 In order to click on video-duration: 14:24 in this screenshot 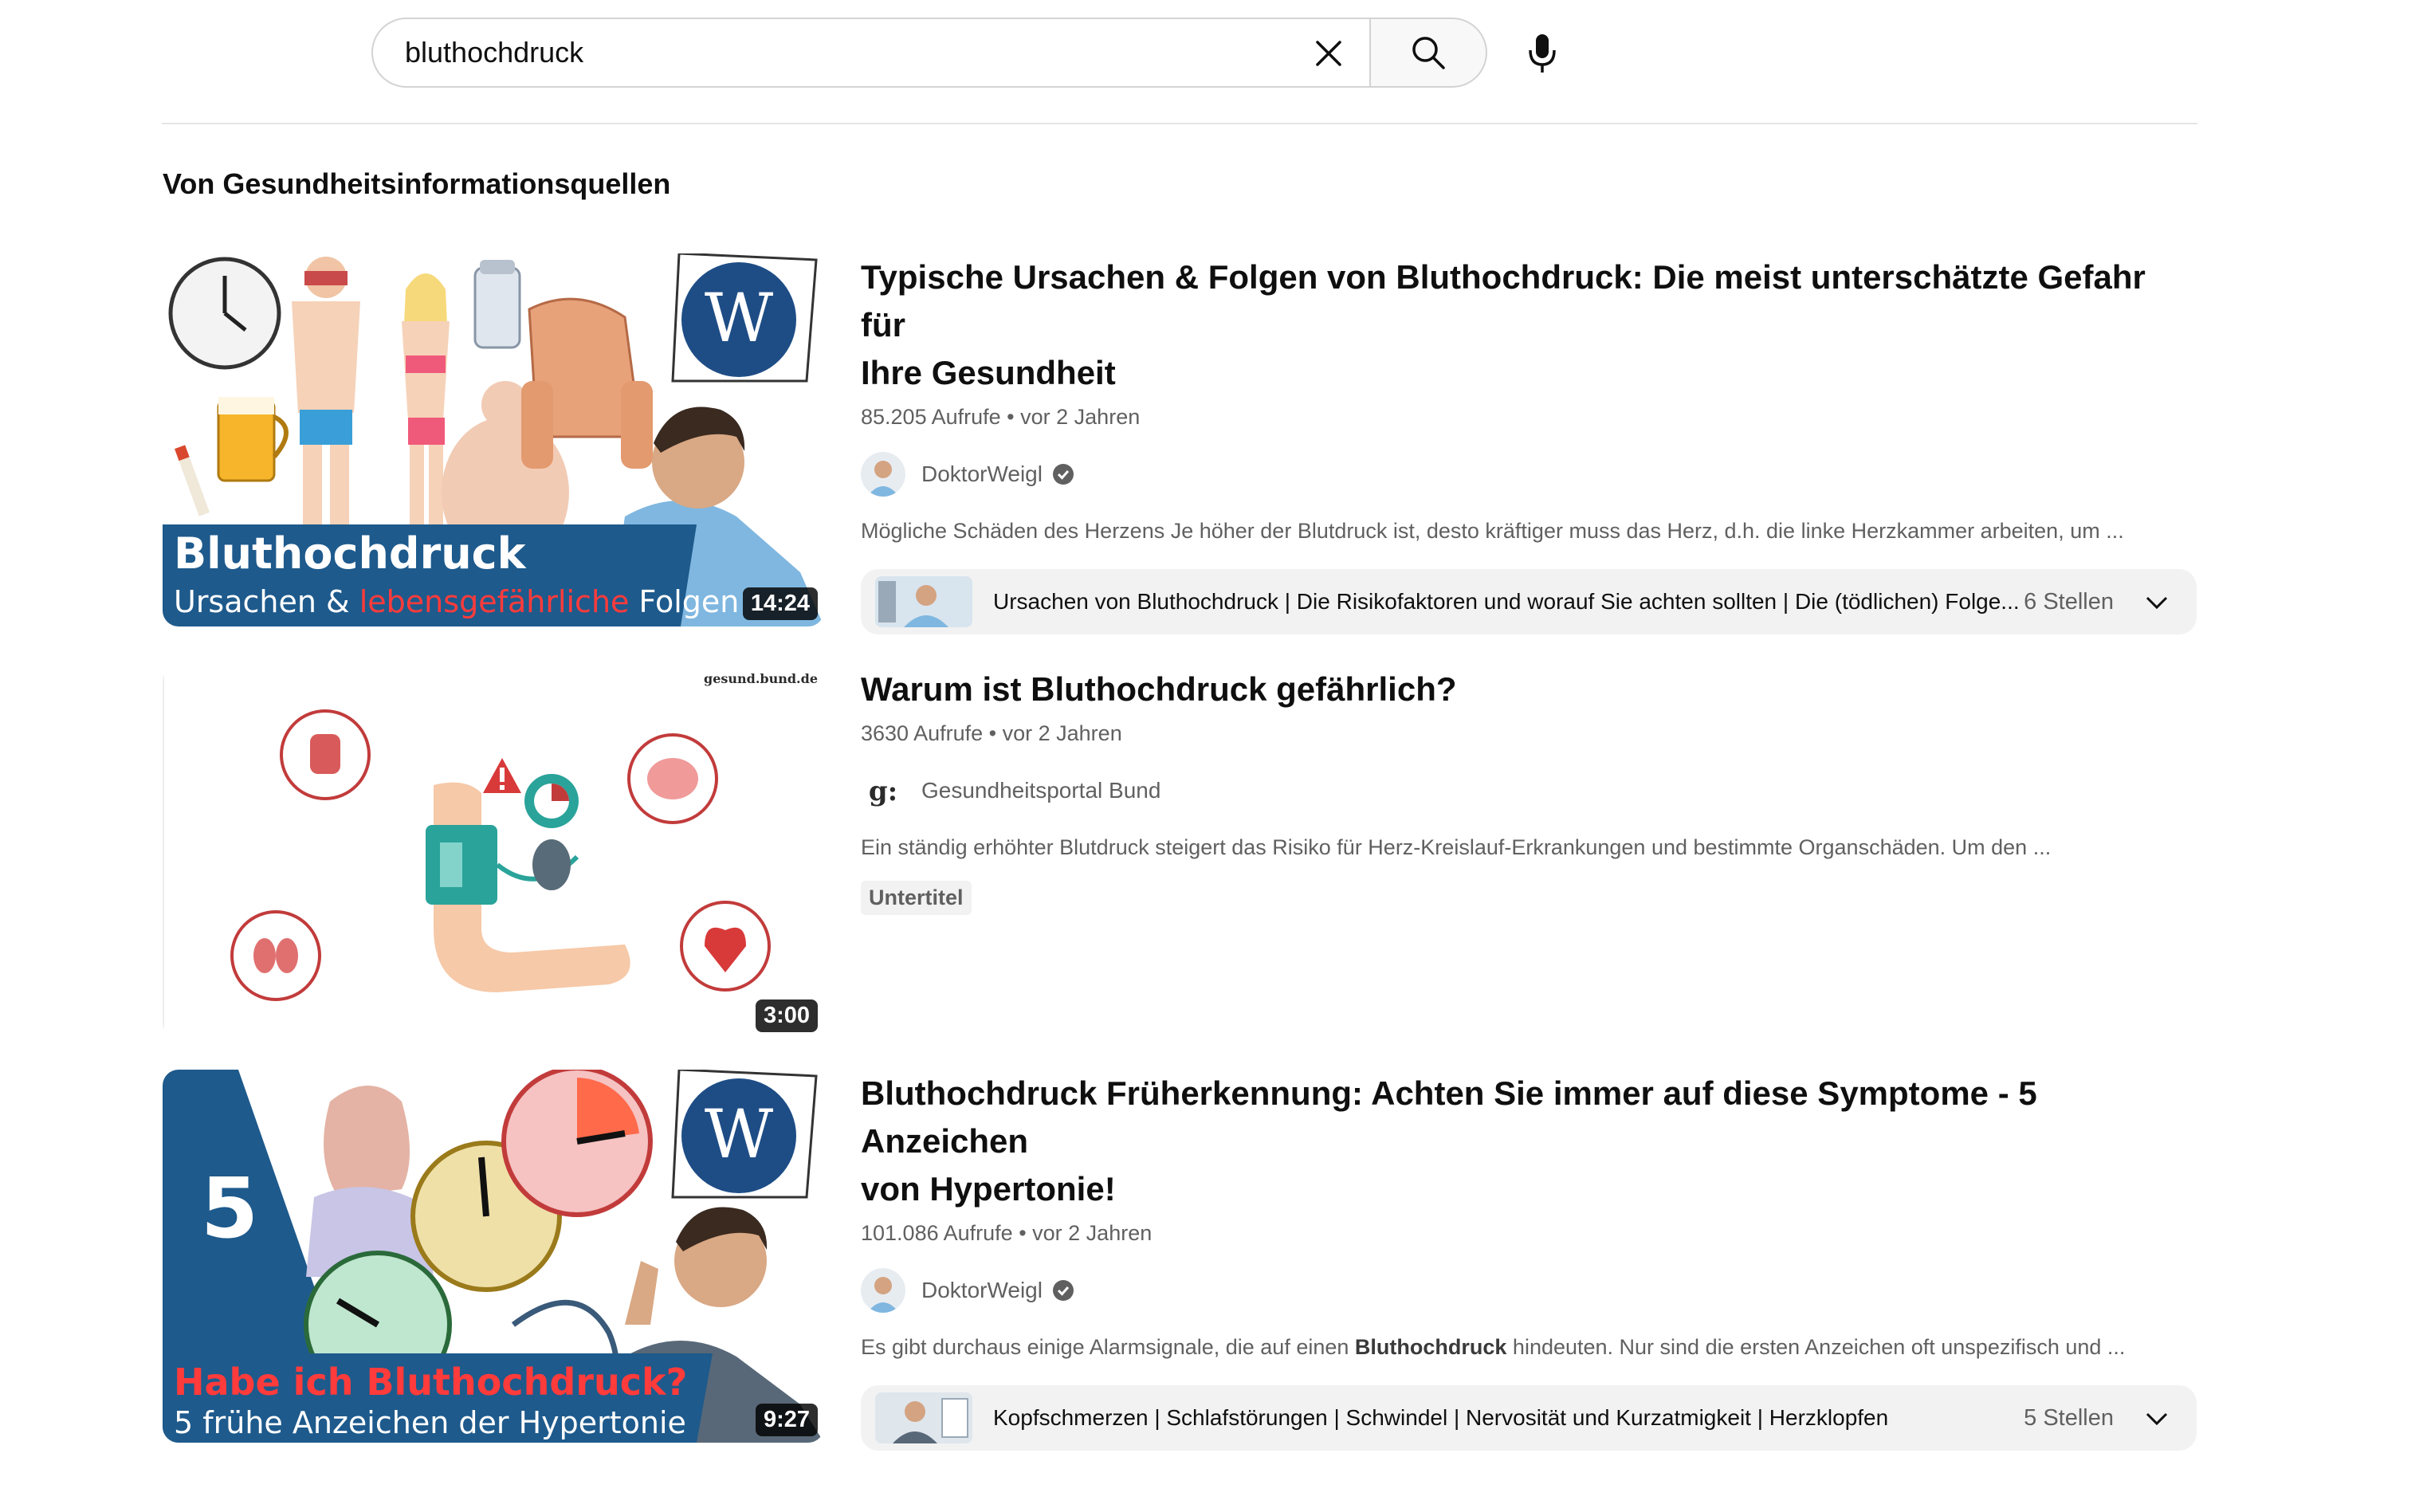, I will do `click(780, 603)`.